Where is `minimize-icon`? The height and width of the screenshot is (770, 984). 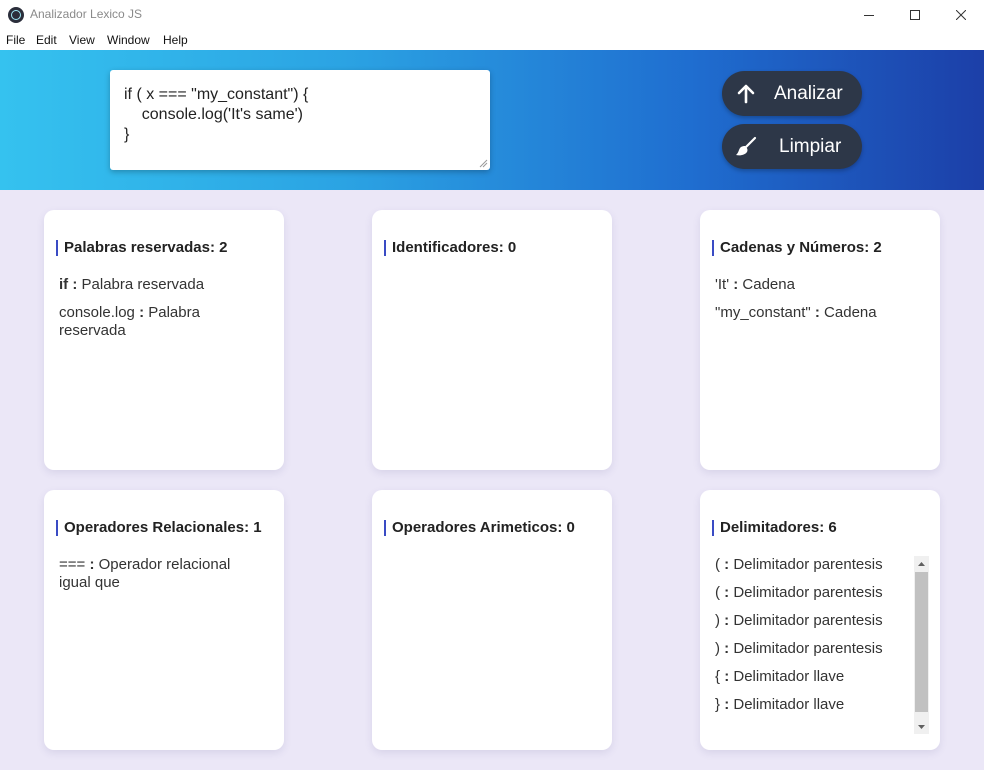 minimize-icon is located at coordinates (869, 15).